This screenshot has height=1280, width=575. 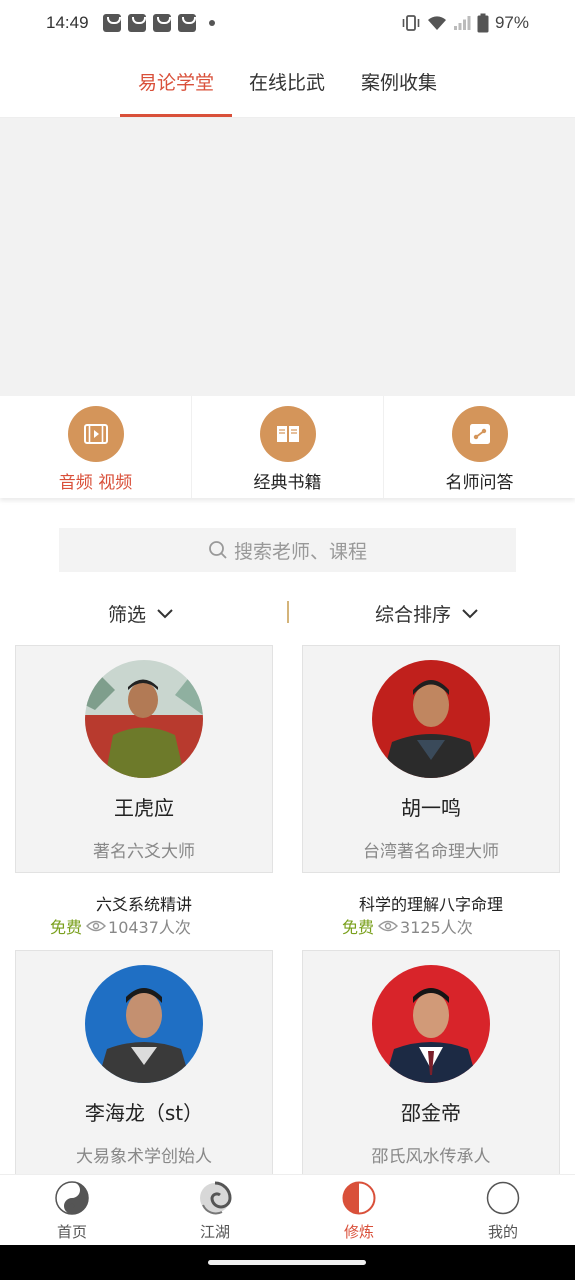 I want to click on view-count-text: 10437人次, so click(x=149, y=927).